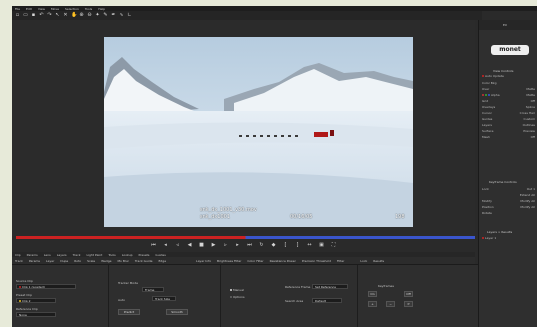 The image size is (537, 327). Describe the element at coordinates (408, 304) in the screenshot. I see `key-reset-icon: ↺` at that location.